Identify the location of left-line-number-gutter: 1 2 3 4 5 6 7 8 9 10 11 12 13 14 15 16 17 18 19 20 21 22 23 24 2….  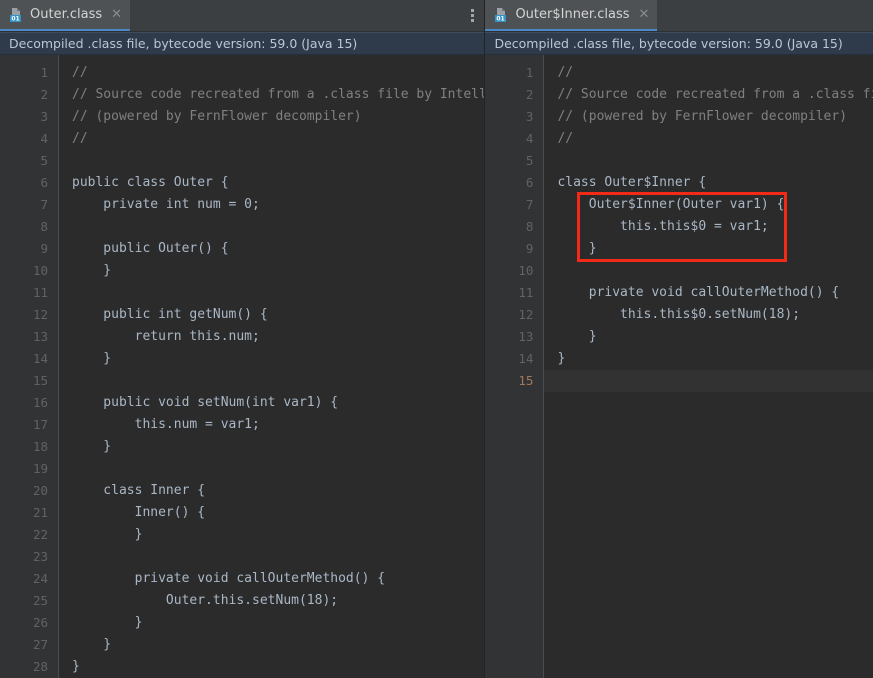
(29, 366).